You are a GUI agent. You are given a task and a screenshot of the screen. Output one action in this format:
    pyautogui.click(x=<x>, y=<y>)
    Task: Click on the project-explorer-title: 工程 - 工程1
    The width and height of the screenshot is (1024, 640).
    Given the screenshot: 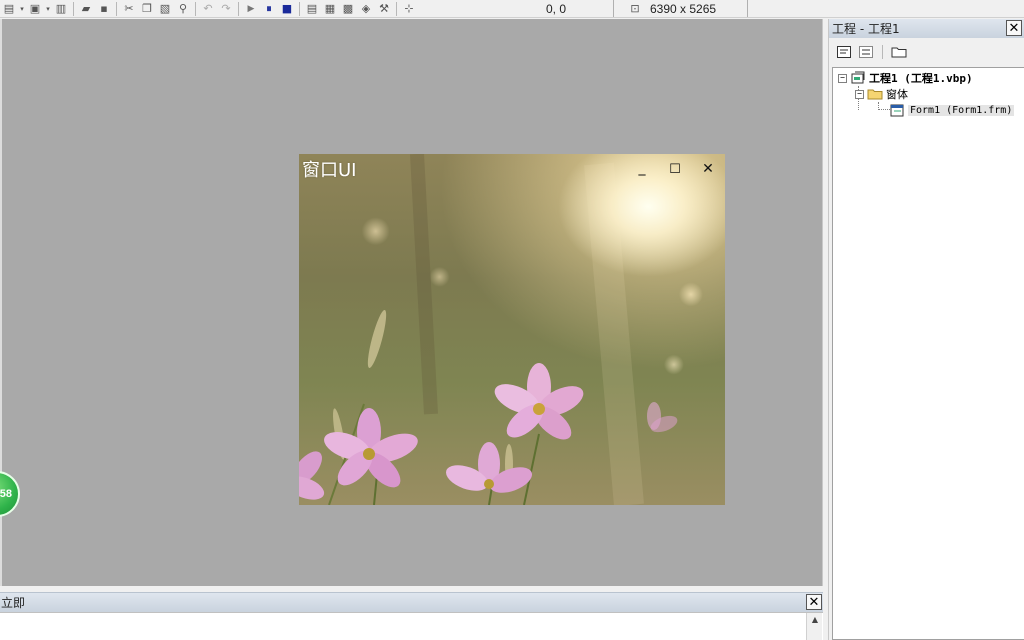 What is the action you would take?
    pyautogui.click(x=866, y=29)
    